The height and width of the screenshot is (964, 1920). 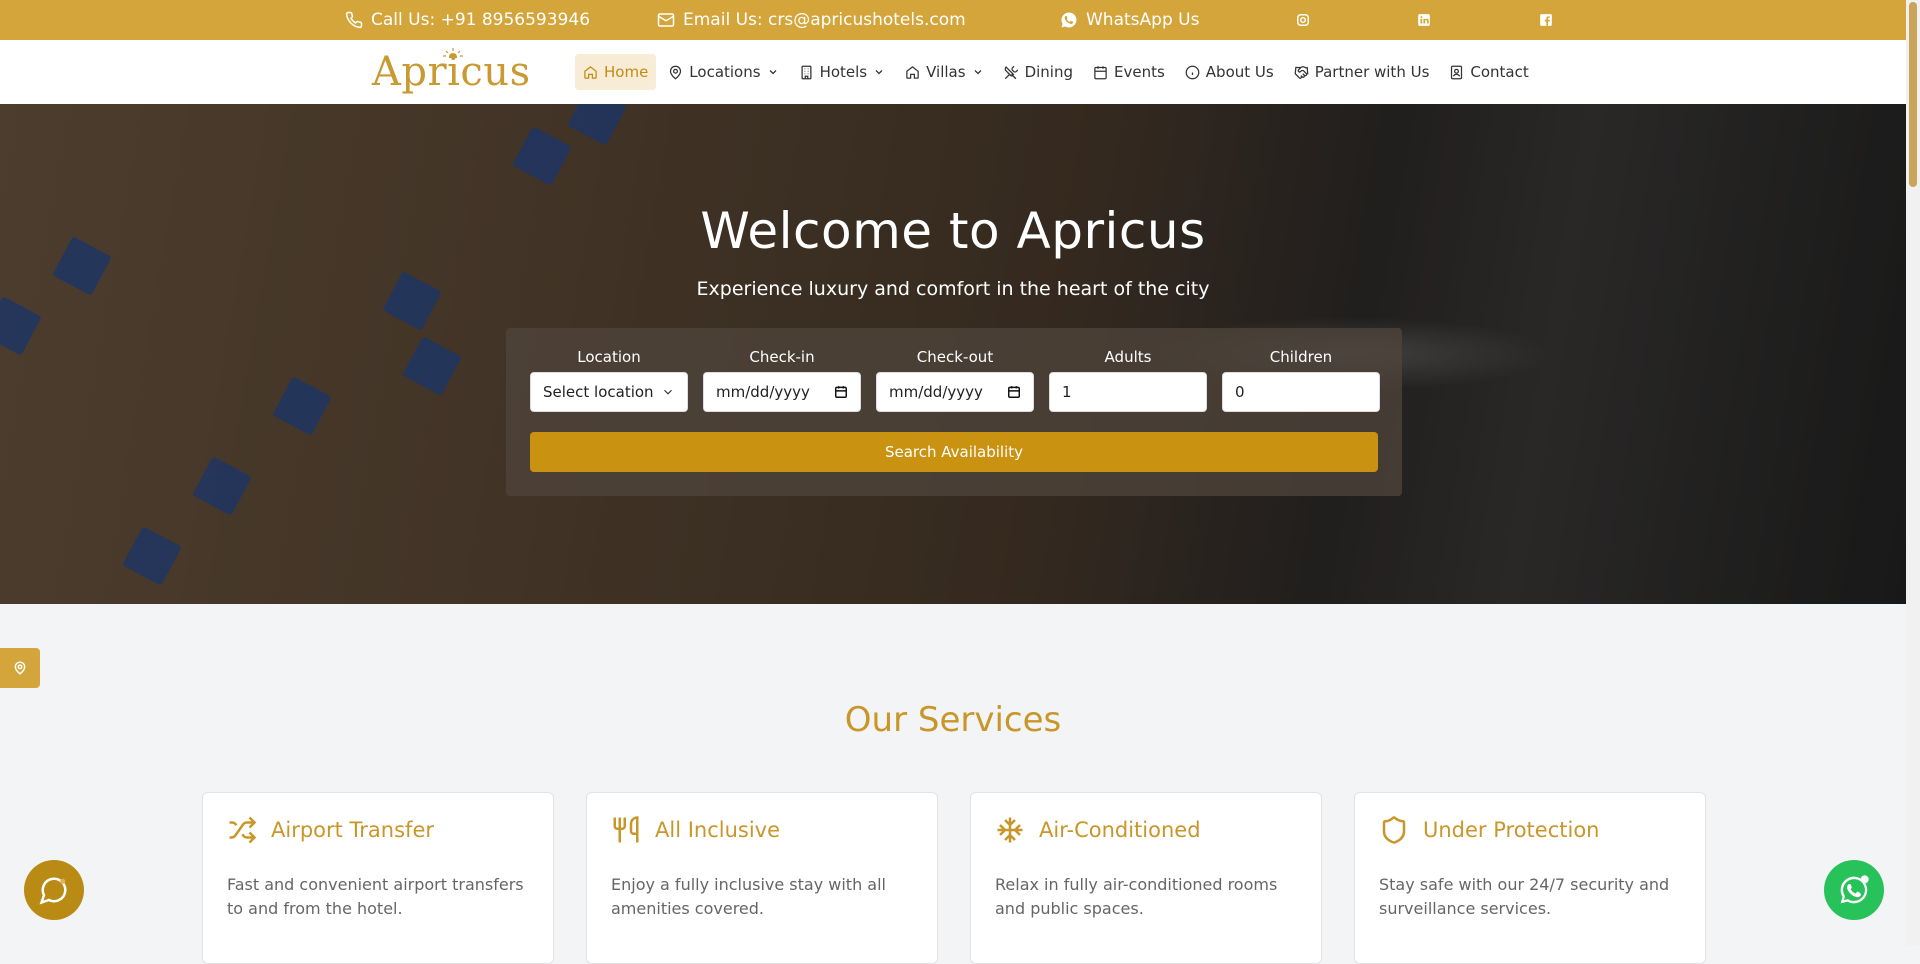 I want to click on facebook-link, so click(x=1546, y=20).